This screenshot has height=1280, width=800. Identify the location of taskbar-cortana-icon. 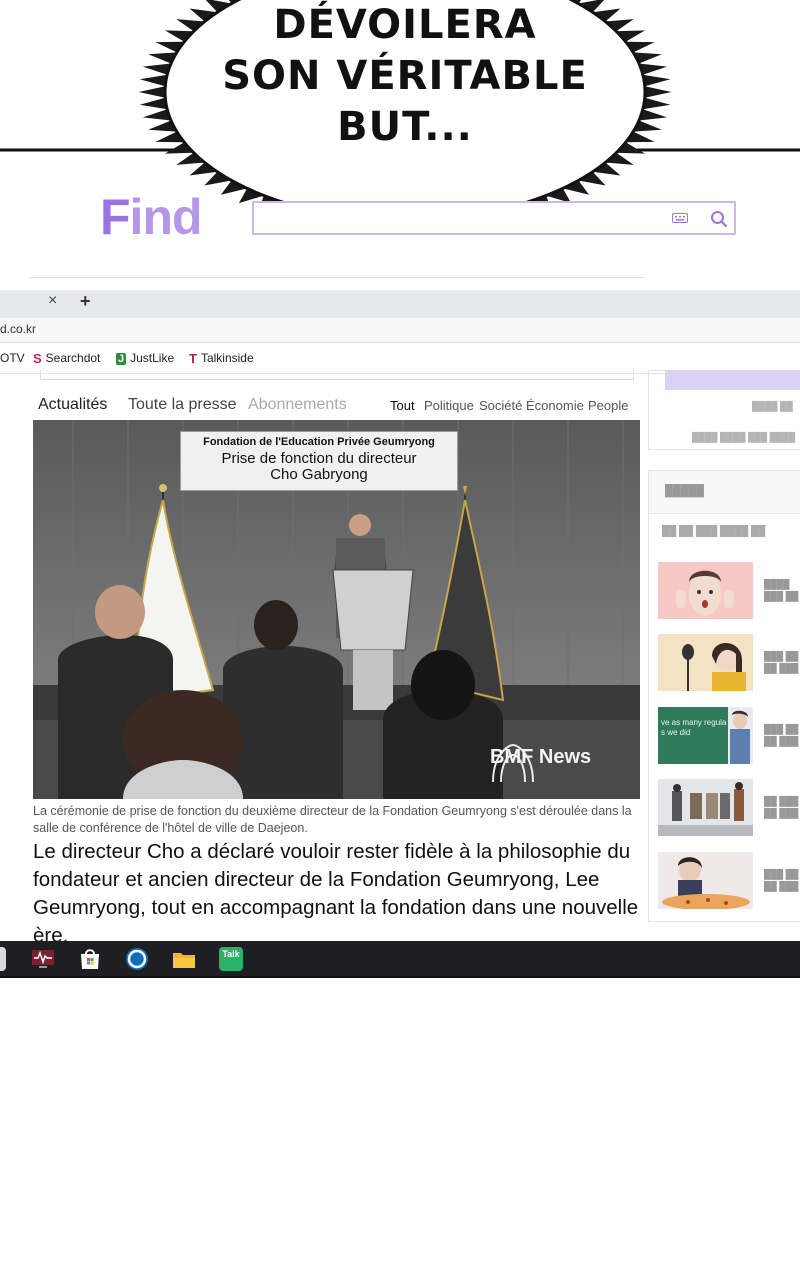
(137, 959).